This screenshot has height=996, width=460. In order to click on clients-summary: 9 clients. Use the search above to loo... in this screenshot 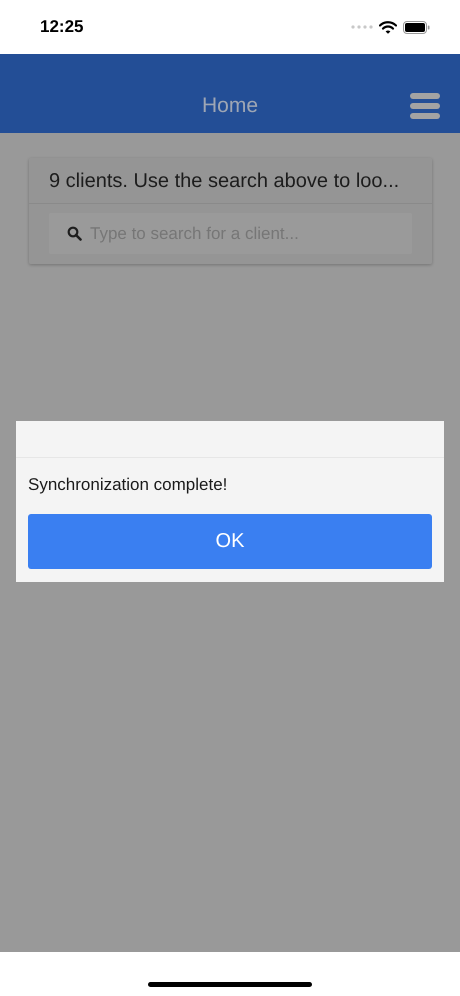, I will do `click(230, 181)`.